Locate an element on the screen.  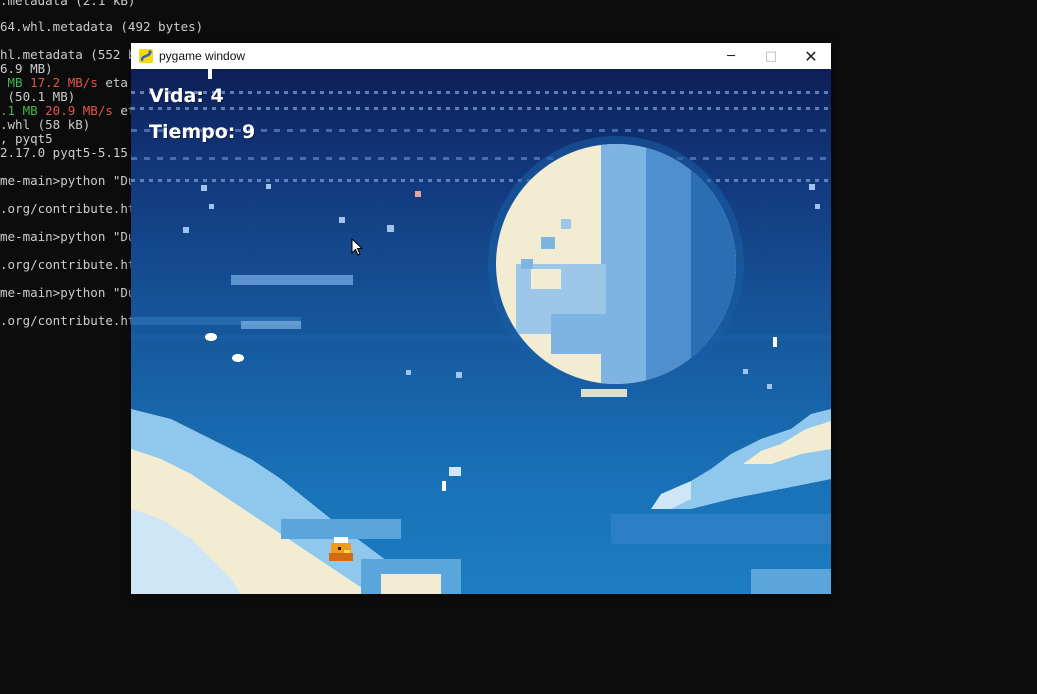
window-titlebar: pygame window ─ □ ✕ is located at coordinates (481, 56).